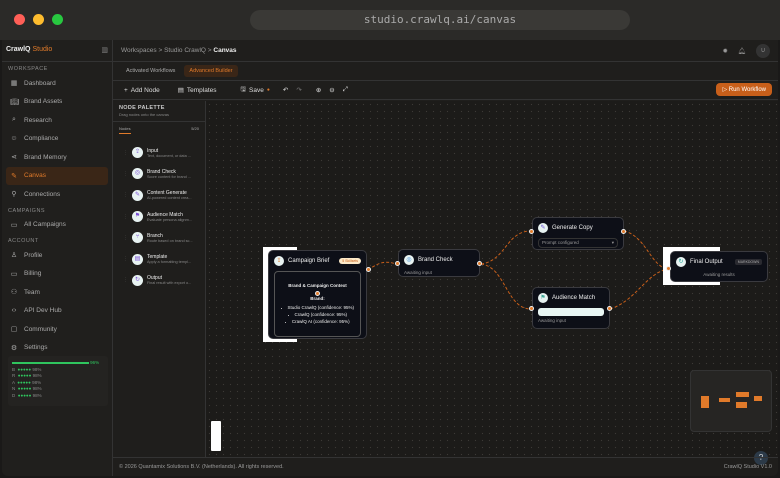  Describe the element at coordinates (439, 263) in the screenshot. I see `node-brand-check: ◎ Brand Check Awaiting input` at that location.